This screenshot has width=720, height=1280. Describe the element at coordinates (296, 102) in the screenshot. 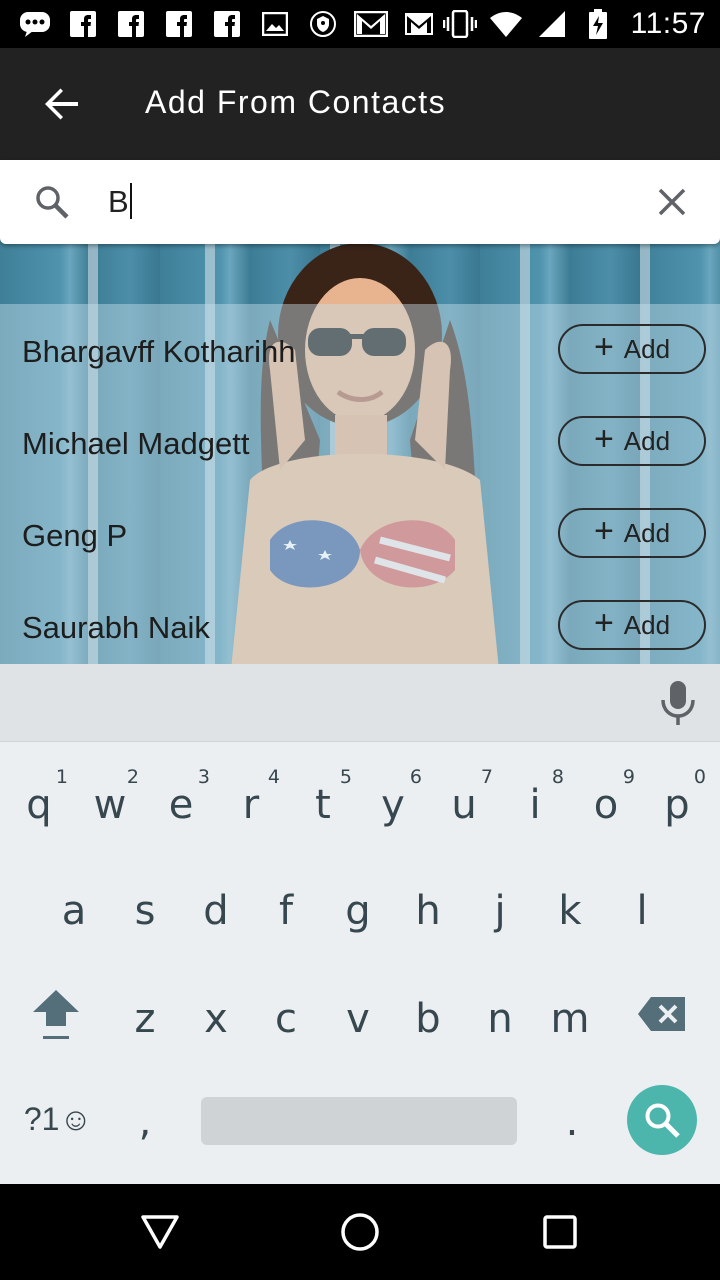

I see `page-title: Add From Contacts` at that location.